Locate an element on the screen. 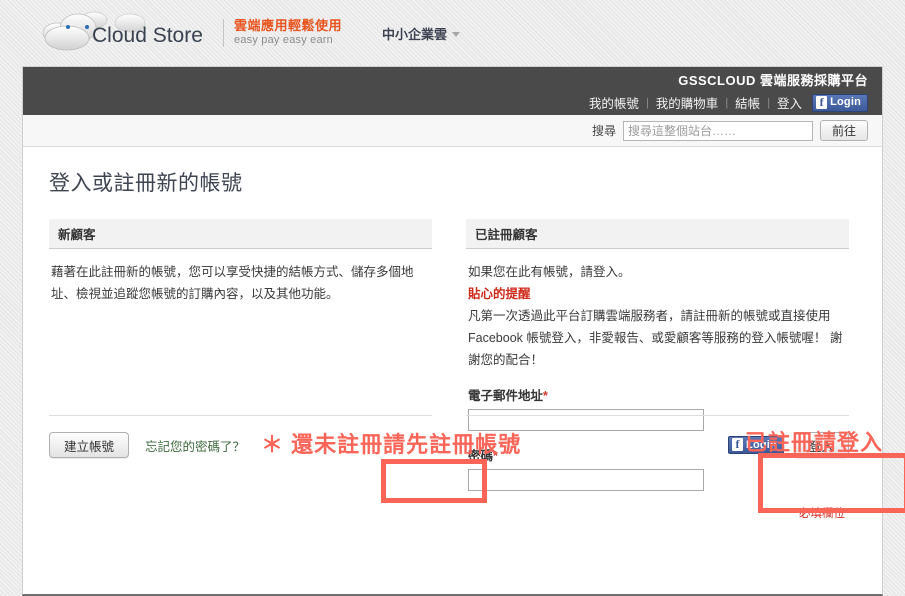 The image size is (905, 596). registered-customer-heading: 已註冊顧客 is located at coordinates (657, 234).